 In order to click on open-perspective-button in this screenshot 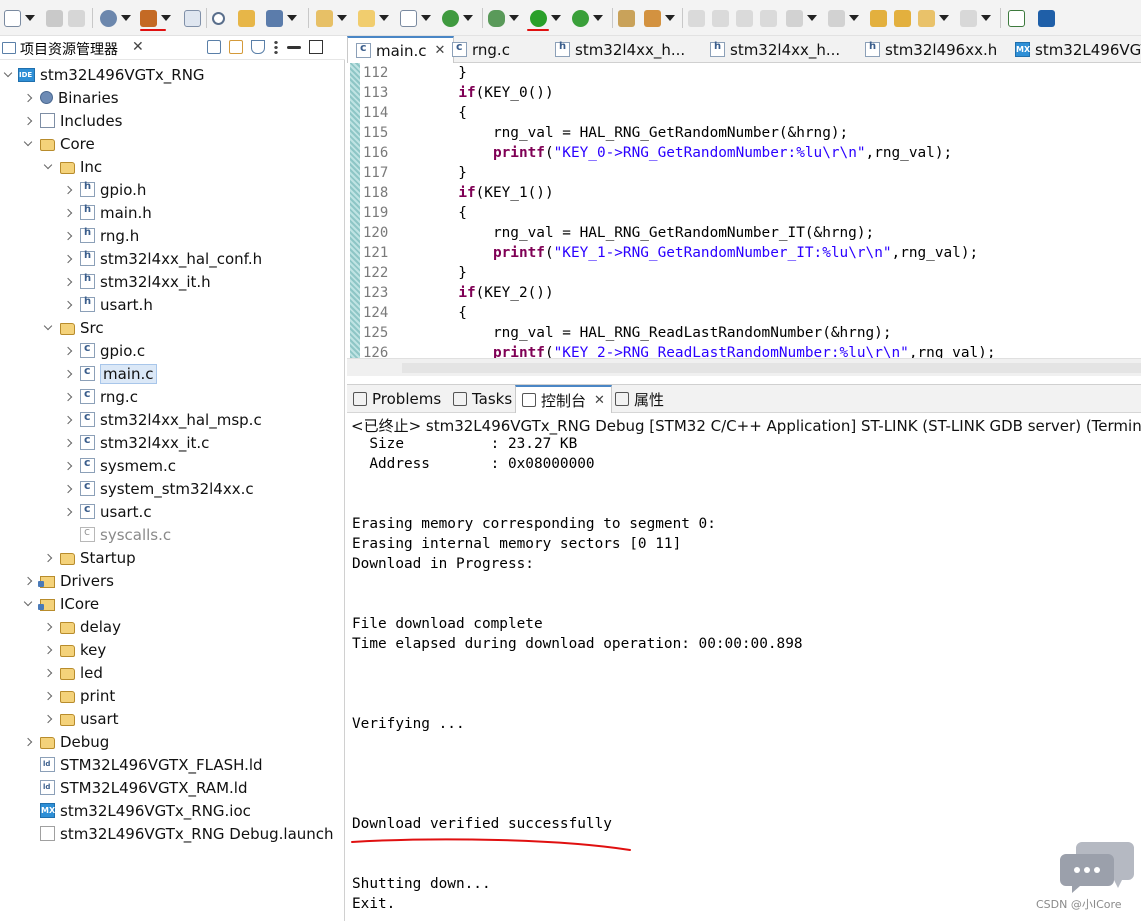, I will do `click(1016, 18)`.